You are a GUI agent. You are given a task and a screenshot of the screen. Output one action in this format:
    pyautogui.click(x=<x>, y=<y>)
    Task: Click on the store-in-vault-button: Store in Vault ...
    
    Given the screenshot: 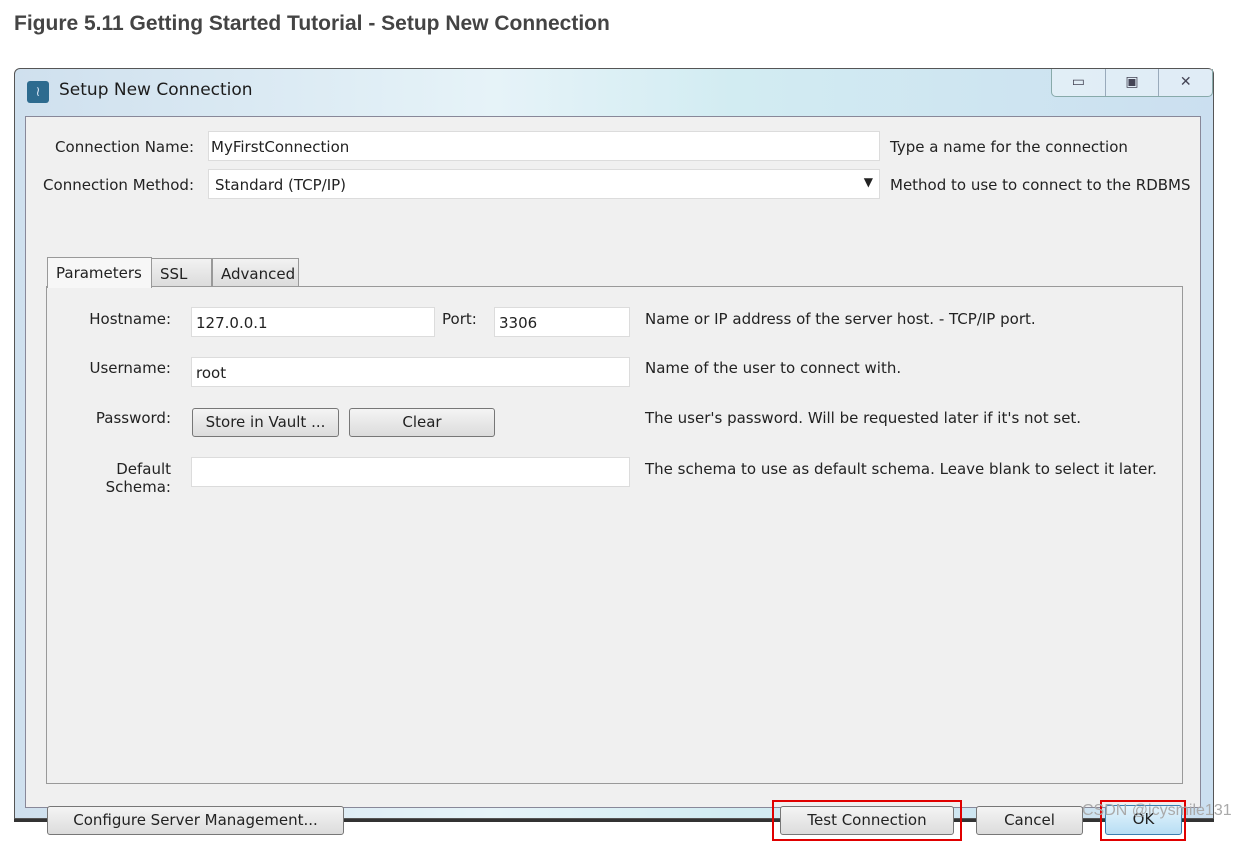 What is the action you would take?
    pyautogui.click(x=265, y=422)
    